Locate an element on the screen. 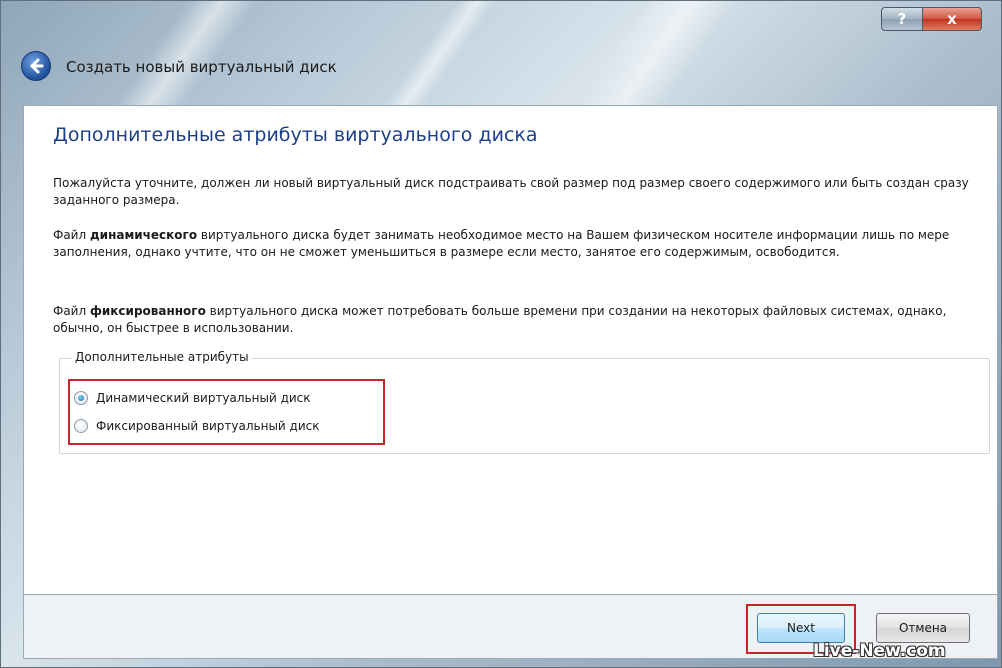 The image size is (1002, 668). radio-fixed-disk: Фиксированный виртуальный диск is located at coordinates (197, 426).